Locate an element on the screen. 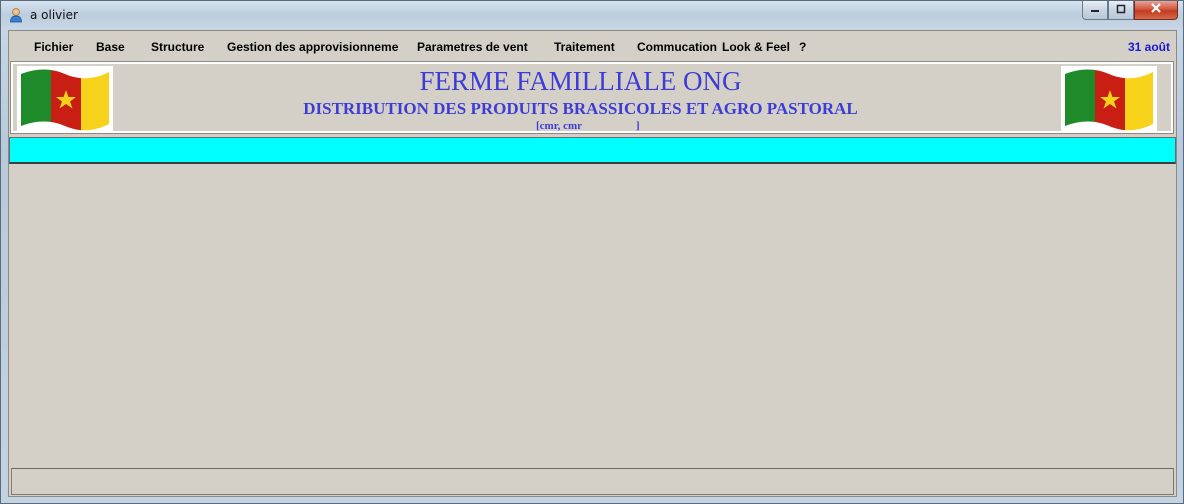  caption-buttons is located at coordinates (1130, 11).